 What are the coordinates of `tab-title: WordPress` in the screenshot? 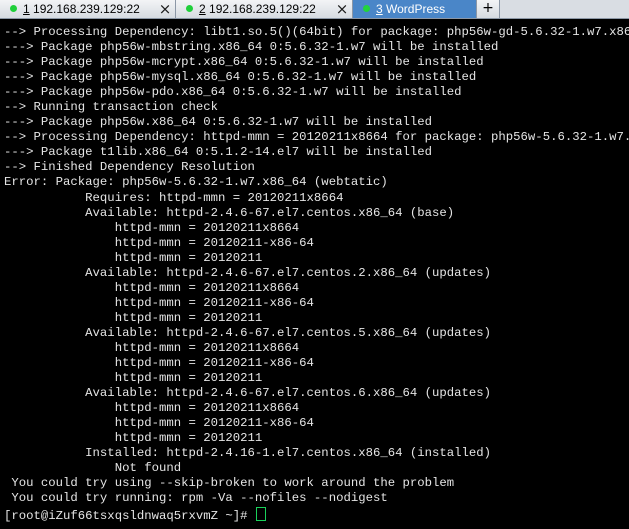 It's located at (414, 9).